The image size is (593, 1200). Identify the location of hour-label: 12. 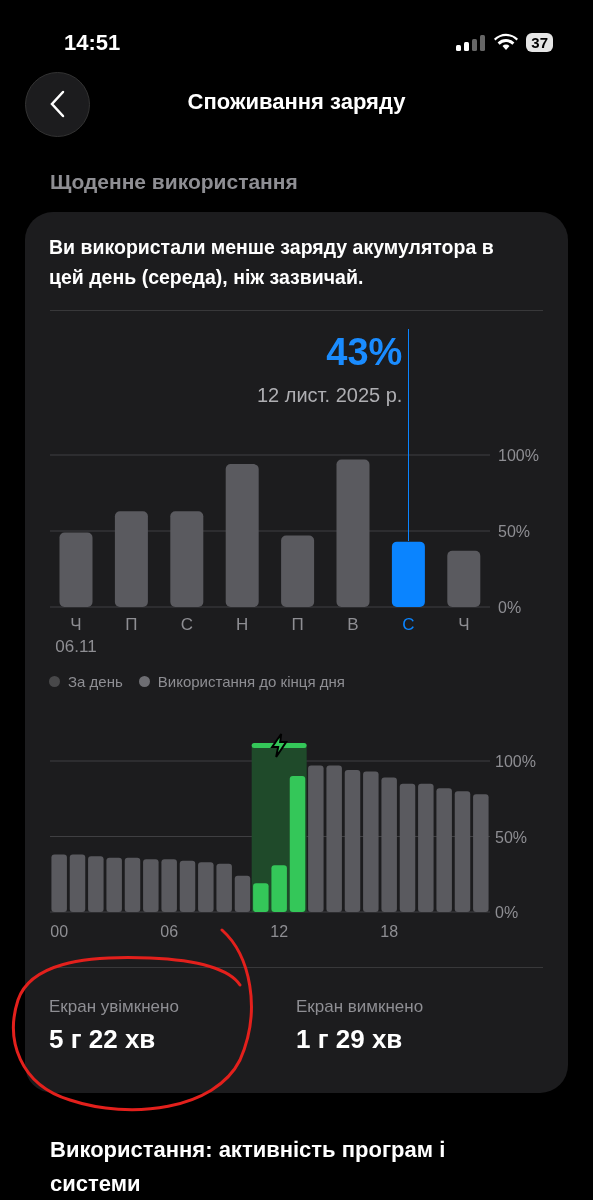
(279, 931).